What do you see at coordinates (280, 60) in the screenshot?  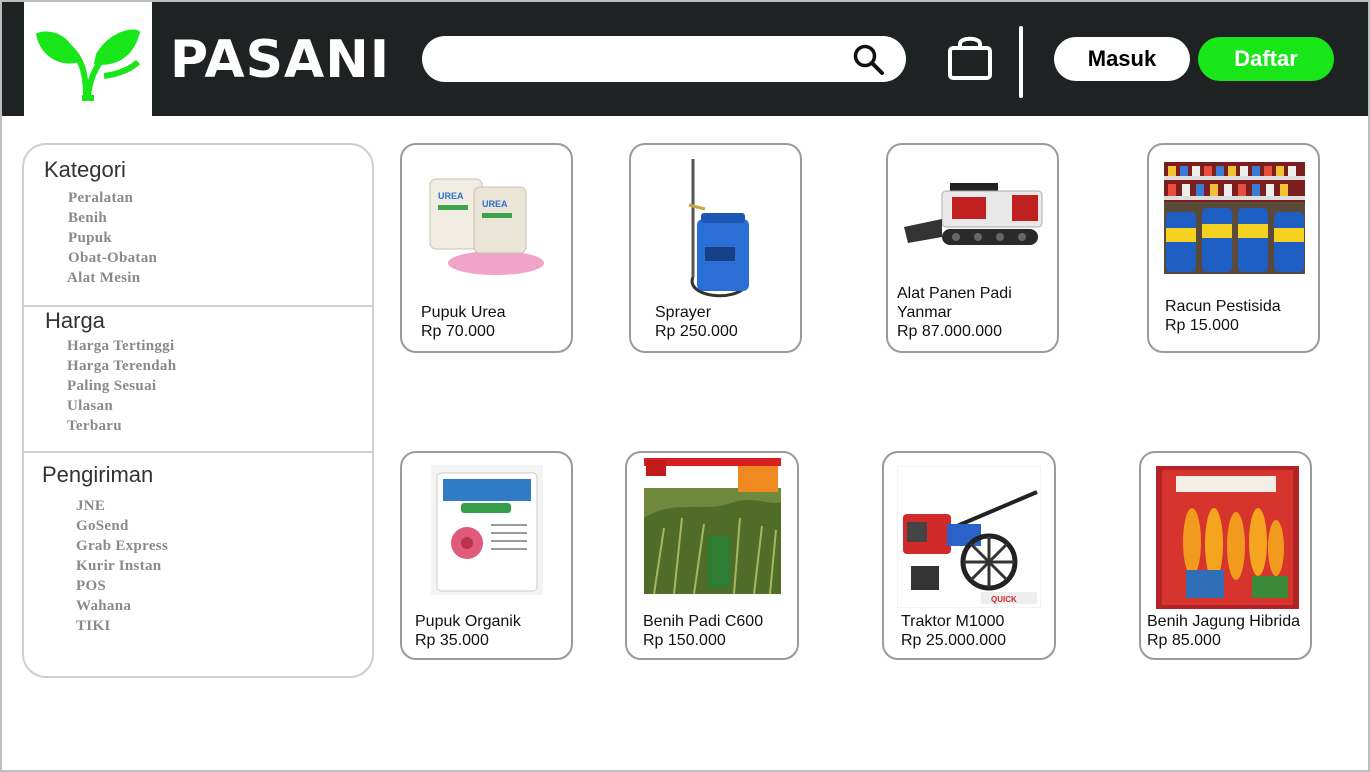 I see `brand-name: PASANI` at bounding box center [280, 60].